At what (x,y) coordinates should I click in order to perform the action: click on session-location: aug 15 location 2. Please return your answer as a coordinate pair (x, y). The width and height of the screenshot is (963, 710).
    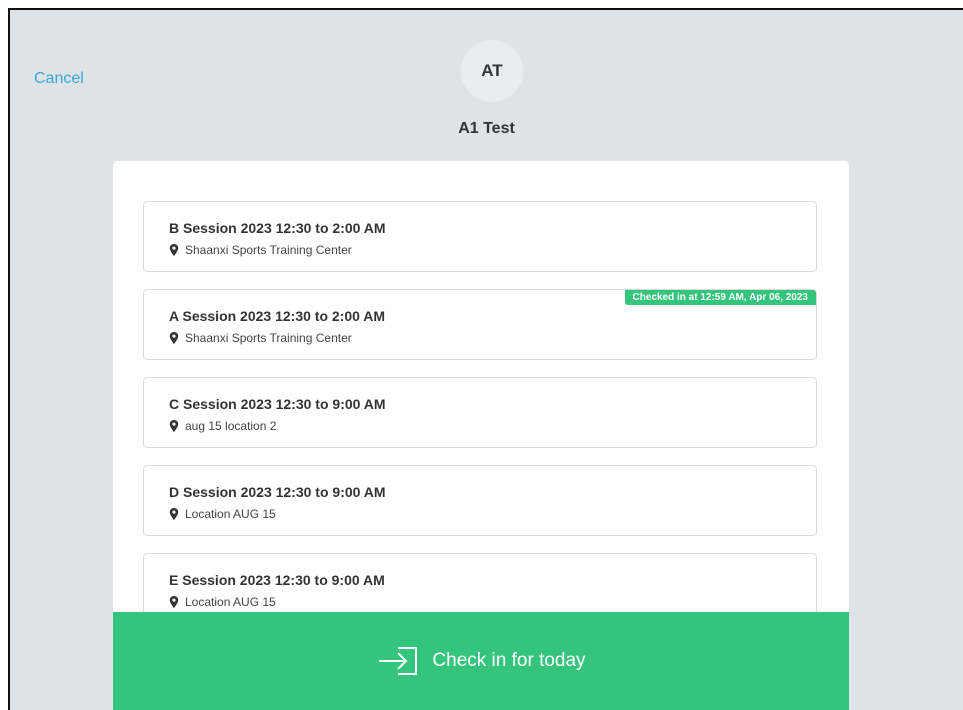
    Looking at the image, I should click on (222, 426).